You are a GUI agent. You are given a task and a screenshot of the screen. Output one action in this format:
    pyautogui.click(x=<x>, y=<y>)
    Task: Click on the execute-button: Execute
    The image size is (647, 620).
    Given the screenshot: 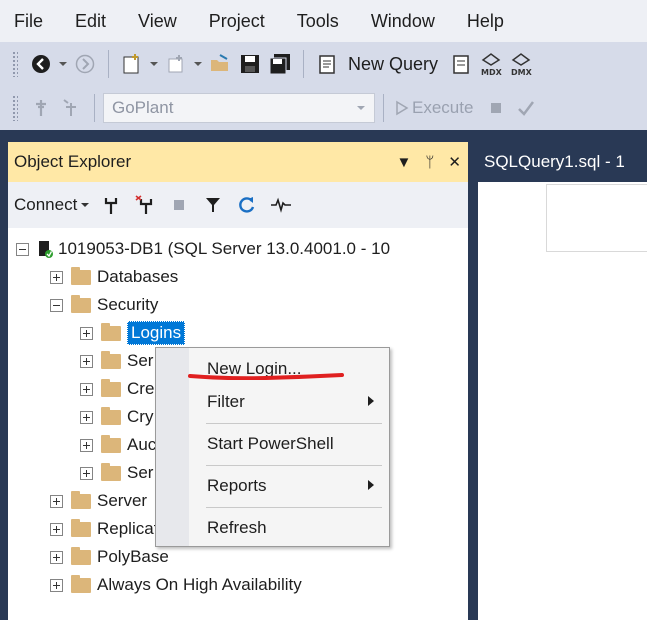 What is the action you would take?
    pyautogui.click(x=442, y=108)
    